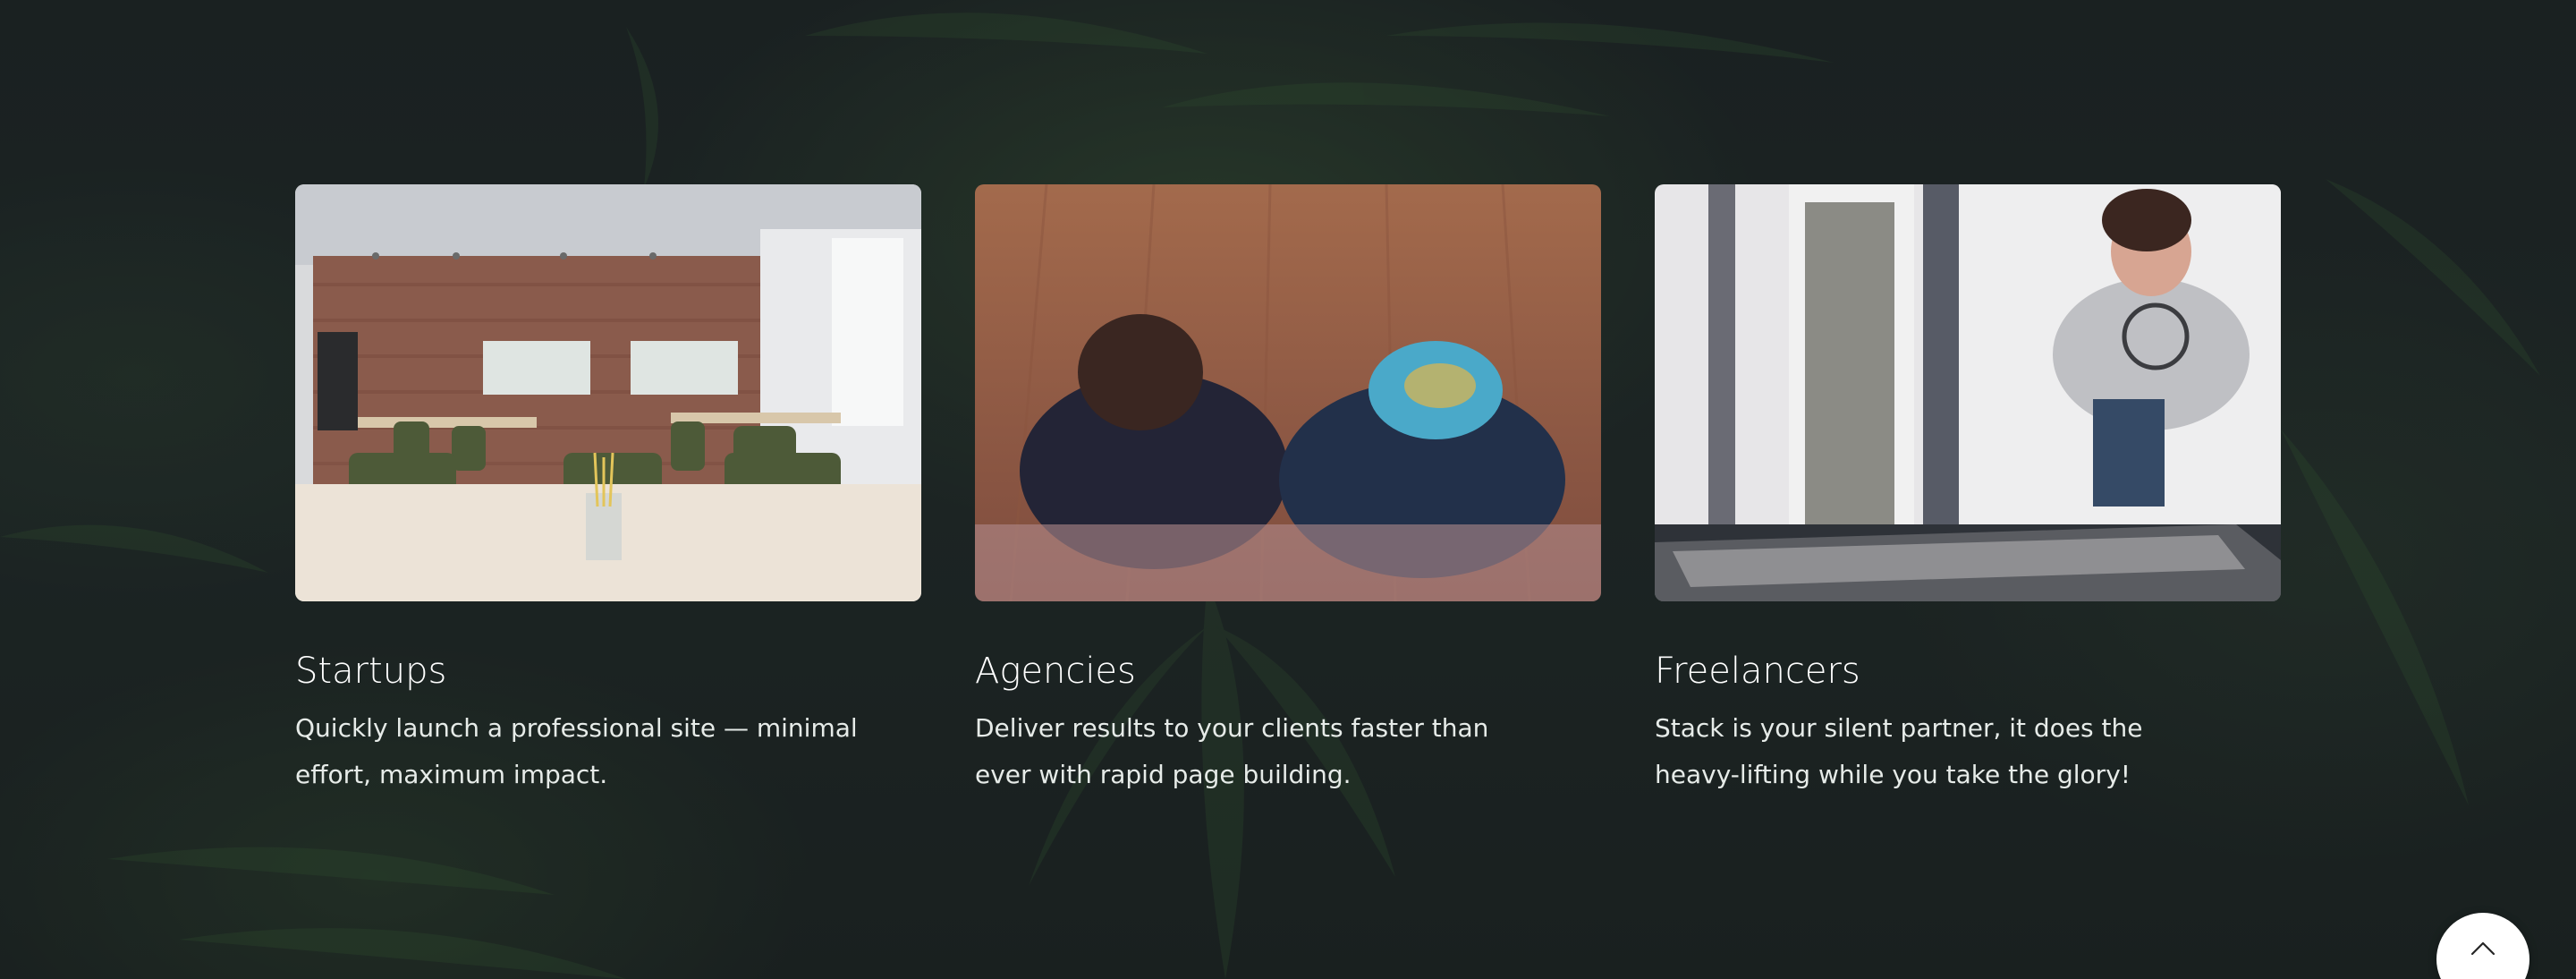 This screenshot has height=979, width=2576. Describe the element at coordinates (371, 671) in the screenshot. I see `card-title: Startups` at that location.